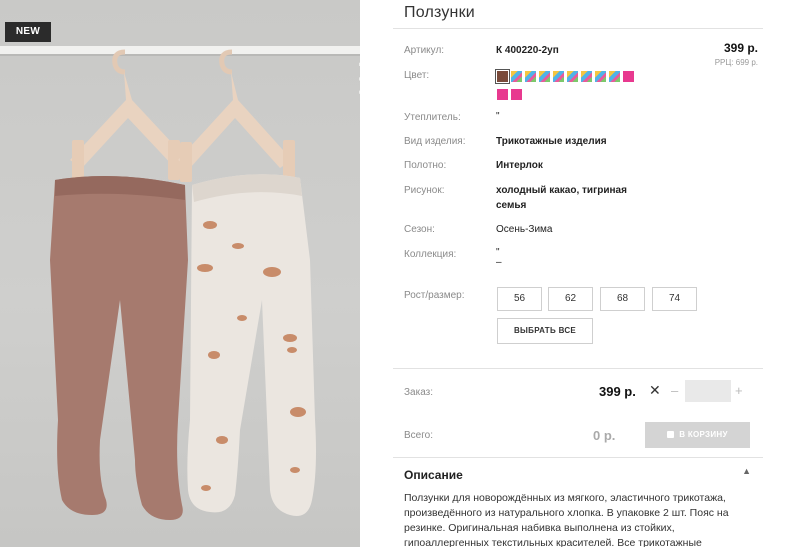 The image size is (800, 547). I want to click on season-label: Сезон:, so click(419, 229).